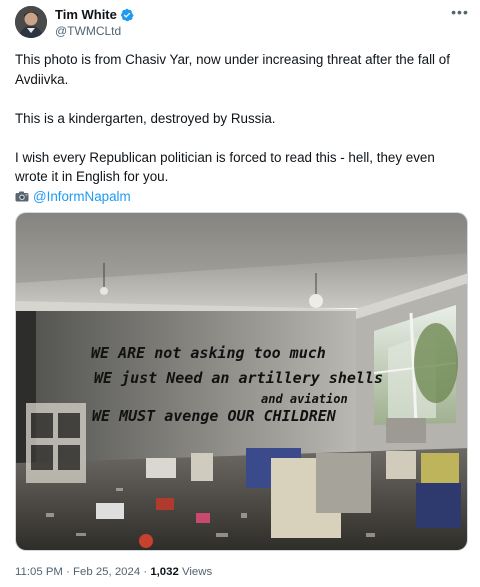 This screenshot has height=587, width=480. I want to click on graffiti-line-2: WE just Need an artillery shells, so click(238, 378).